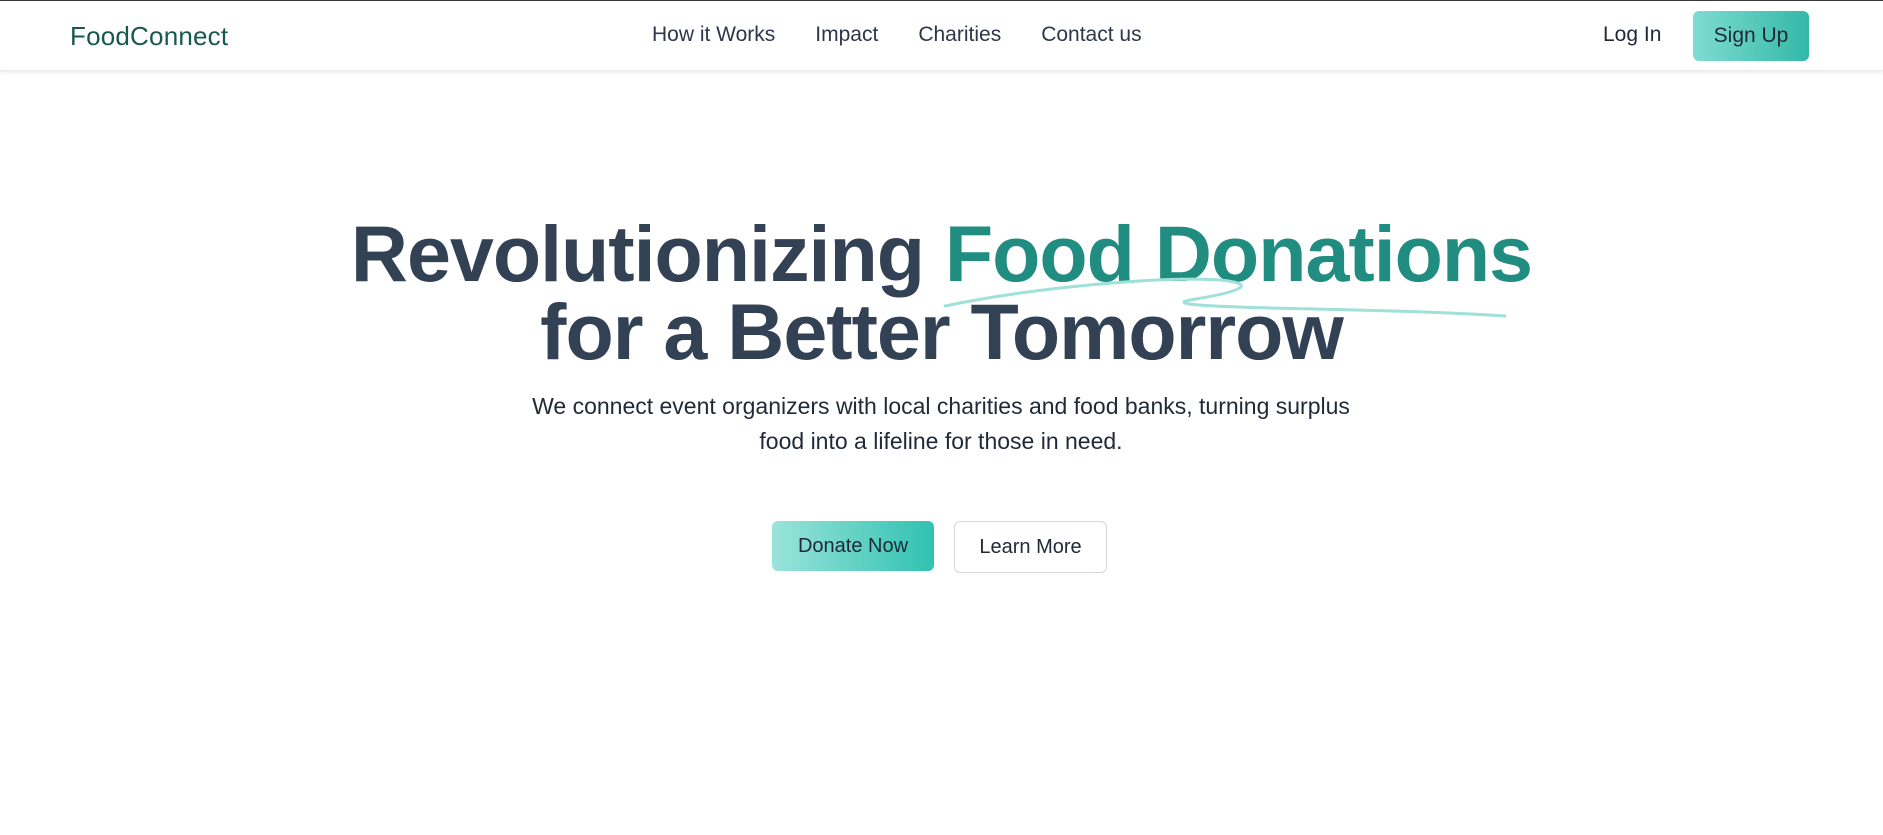 This screenshot has height=835, width=1883. I want to click on subtitle-line2: food into a lifeline for those in need., so click(941, 441).